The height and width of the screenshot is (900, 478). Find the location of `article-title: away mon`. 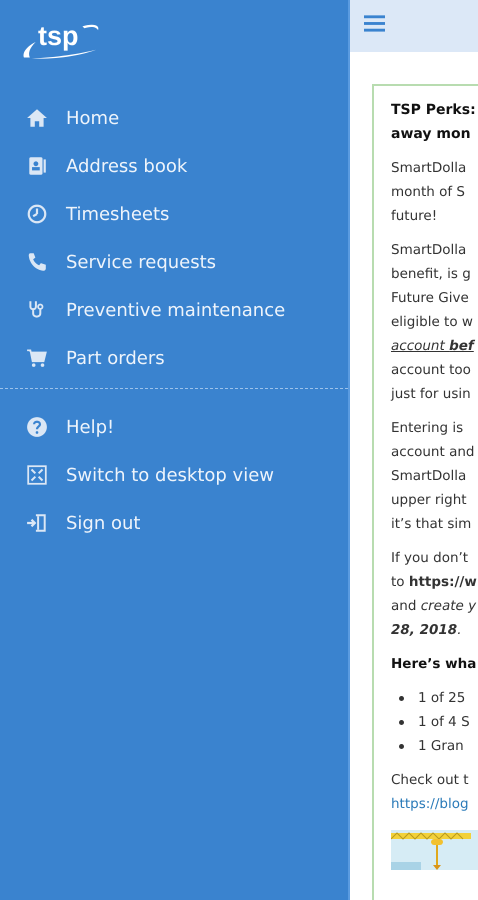

article-title: away mon is located at coordinates (431, 134).